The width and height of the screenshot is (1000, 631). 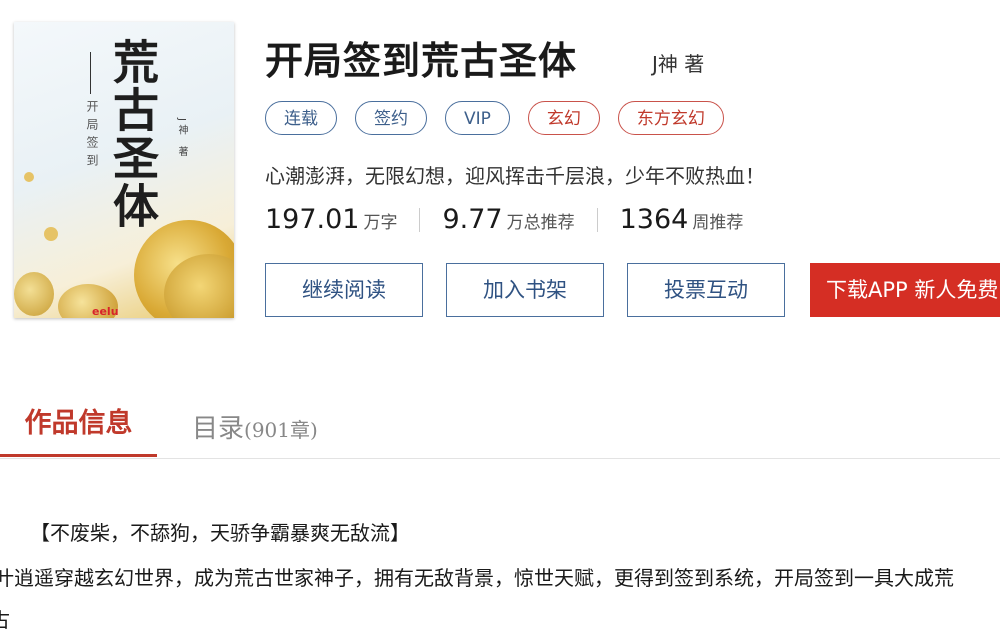 I want to click on tag-genre-fantasy: 玄幻, so click(x=563, y=118).